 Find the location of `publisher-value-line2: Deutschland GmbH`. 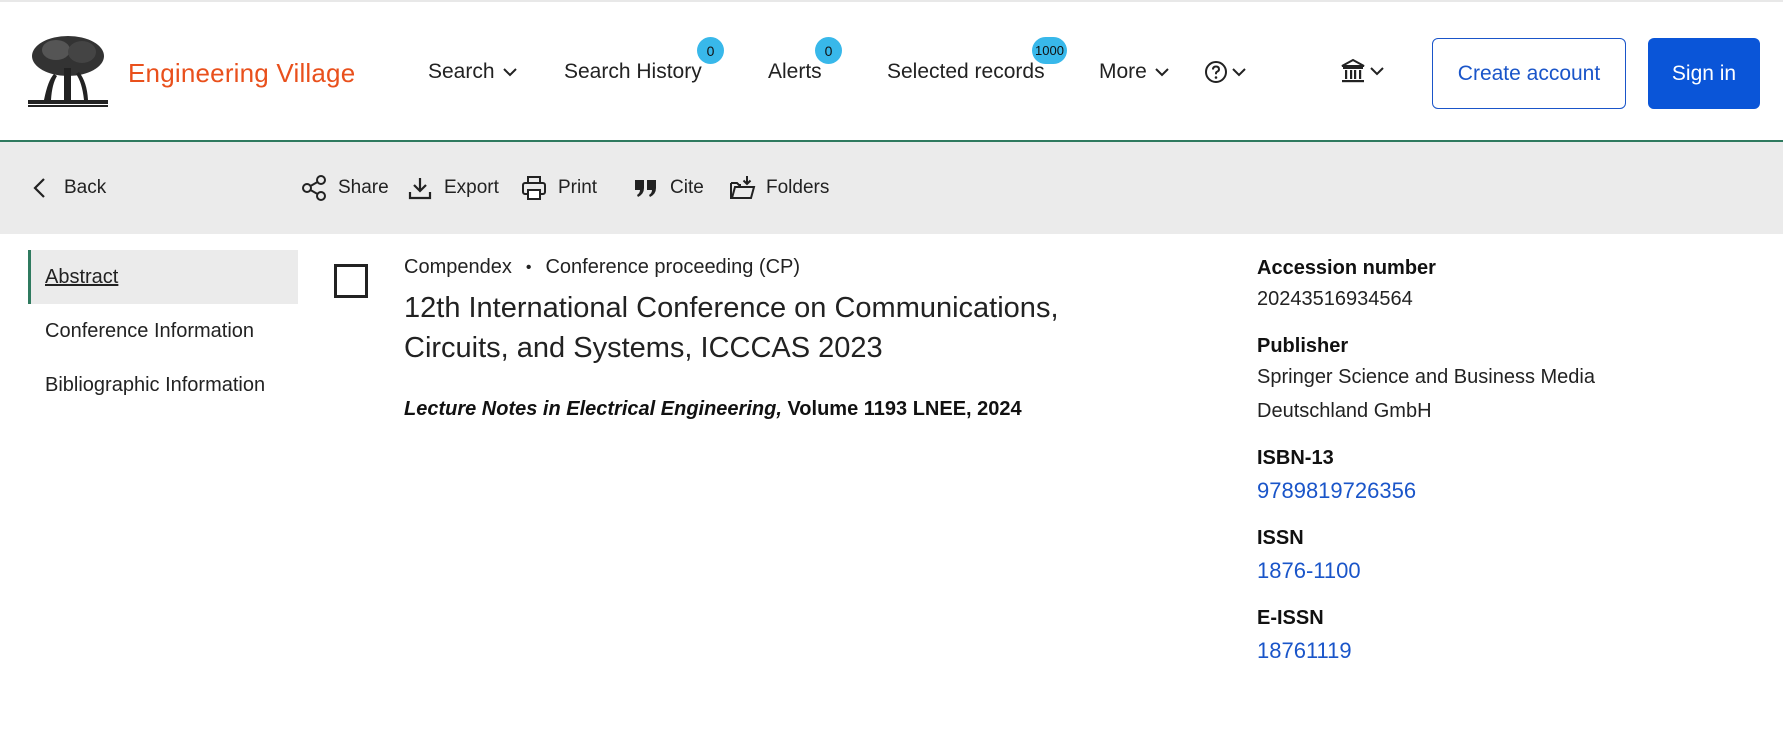

publisher-value-line2: Deutschland GmbH is located at coordinates (1344, 411).